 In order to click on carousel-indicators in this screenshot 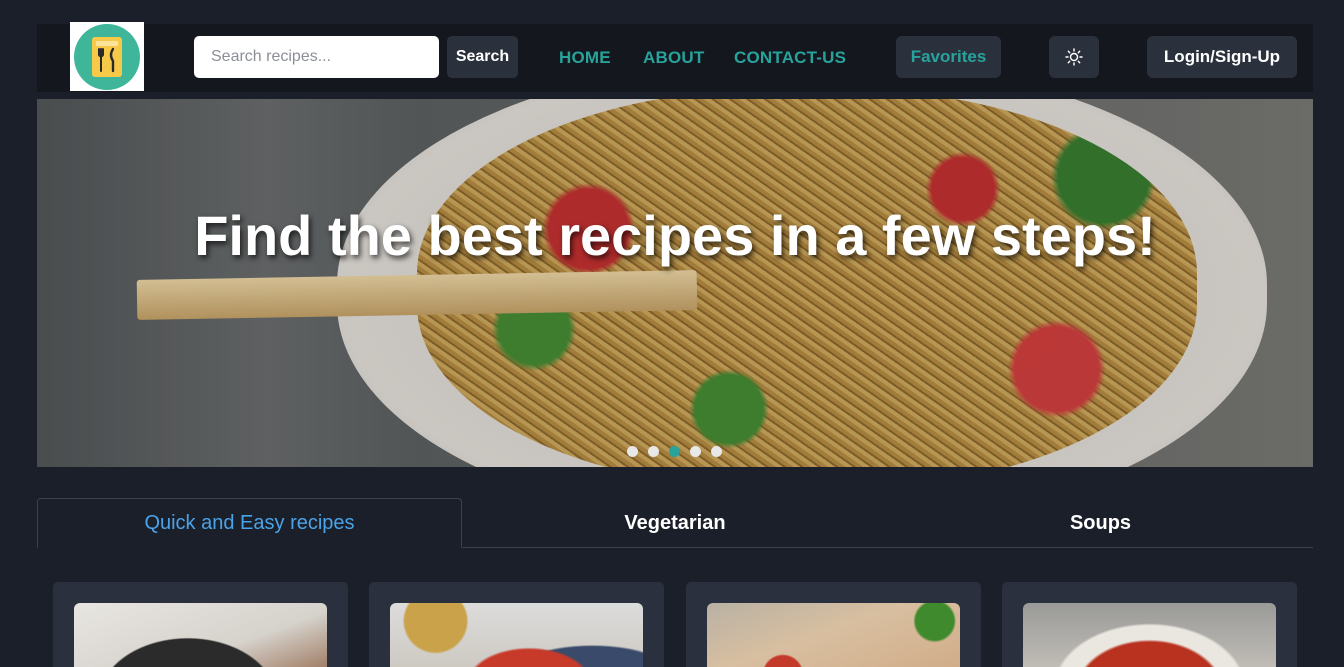, I will do `click(674, 451)`.